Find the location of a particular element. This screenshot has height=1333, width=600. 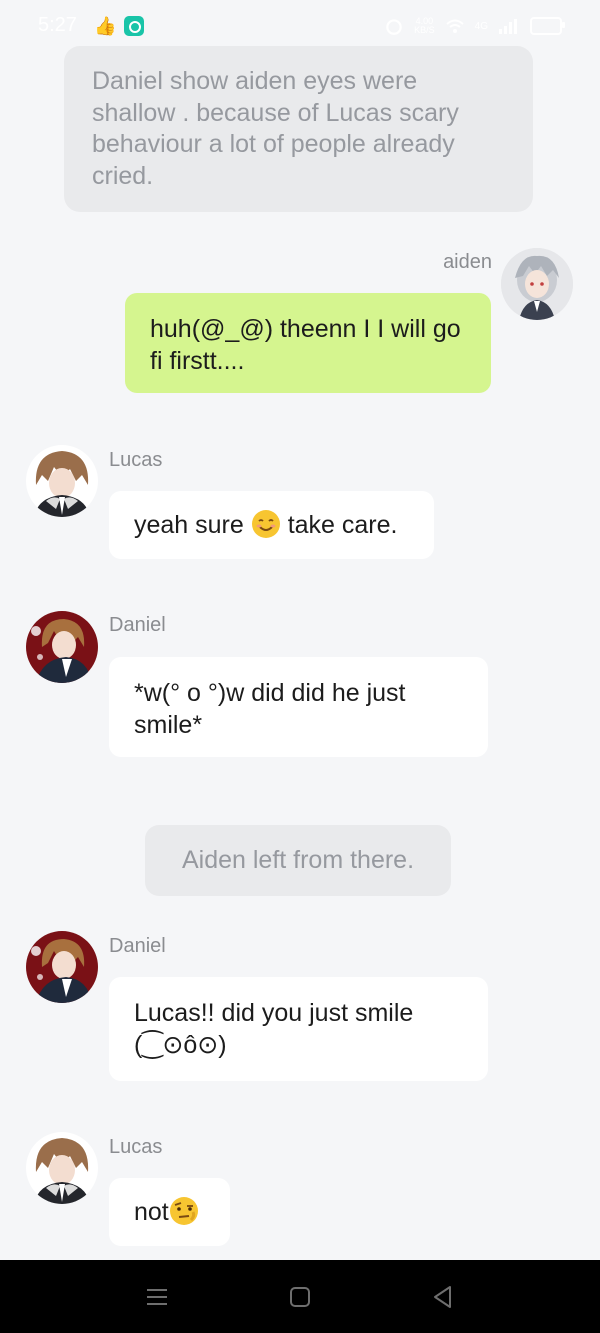

narration-bubble: Aiden left from there. is located at coordinates (298, 860).